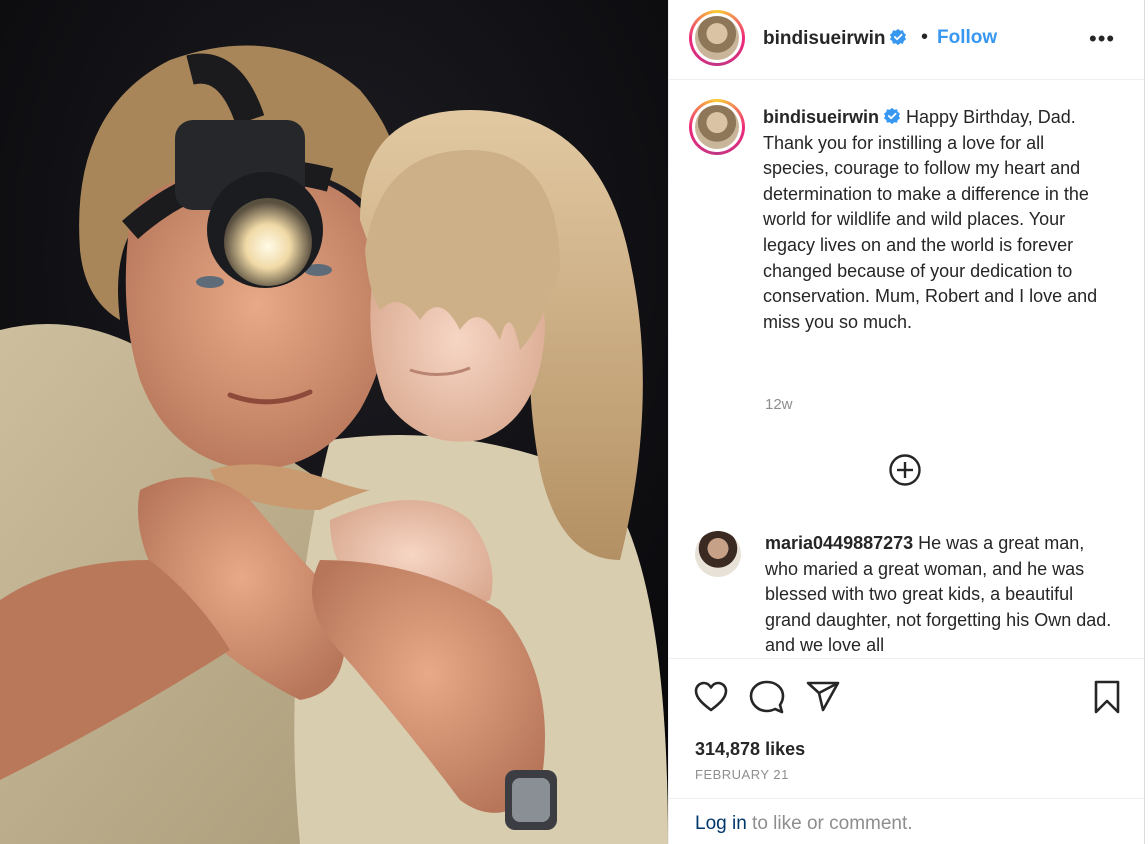  What do you see at coordinates (829, 823) in the screenshot?
I see `login-prompt-text: to like or comment.` at bounding box center [829, 823].